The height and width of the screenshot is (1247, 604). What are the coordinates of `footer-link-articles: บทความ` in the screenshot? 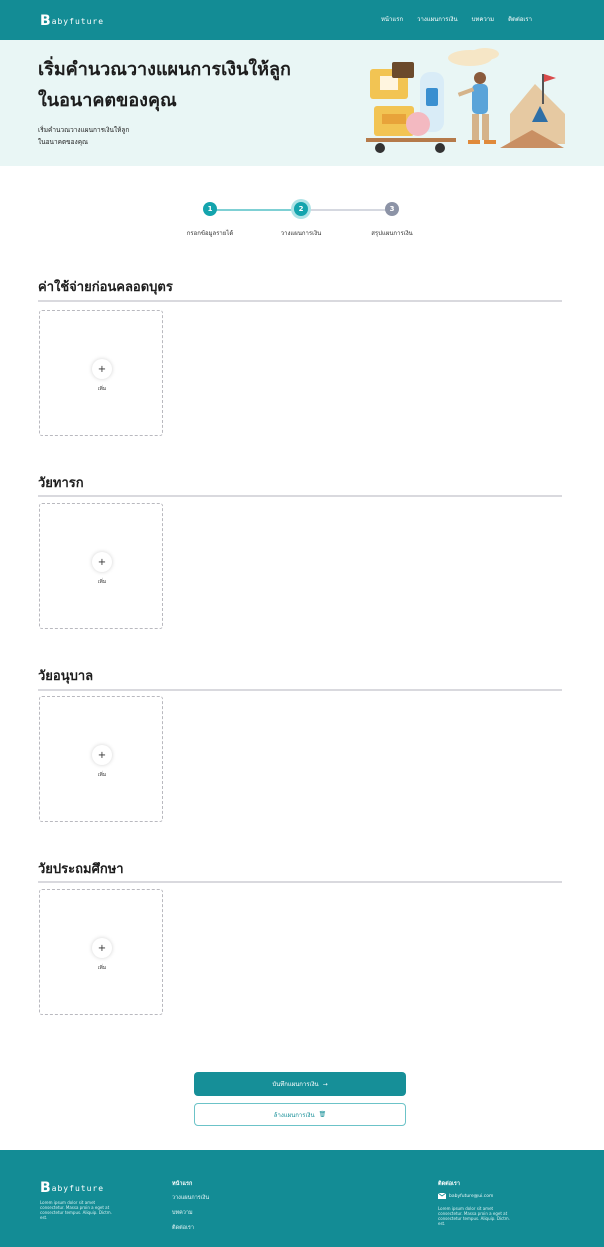 It's located at (182, 1213).